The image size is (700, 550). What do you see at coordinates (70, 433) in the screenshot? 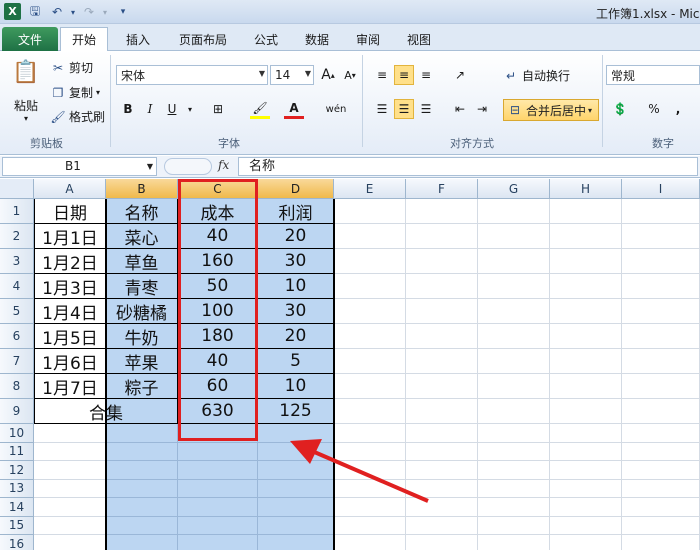
I see `cell-a10` at bounding box center [70, 433].